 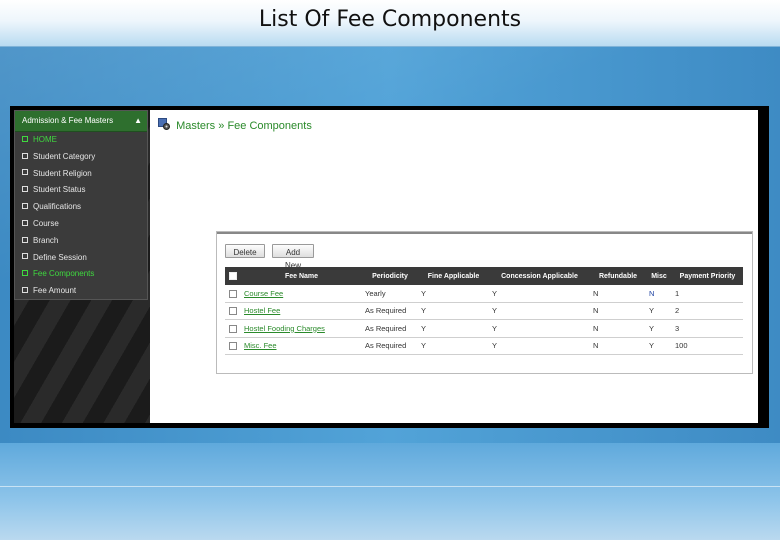 I want to click on sidebar-item: Fee Amount, so click(x=81, y=291).